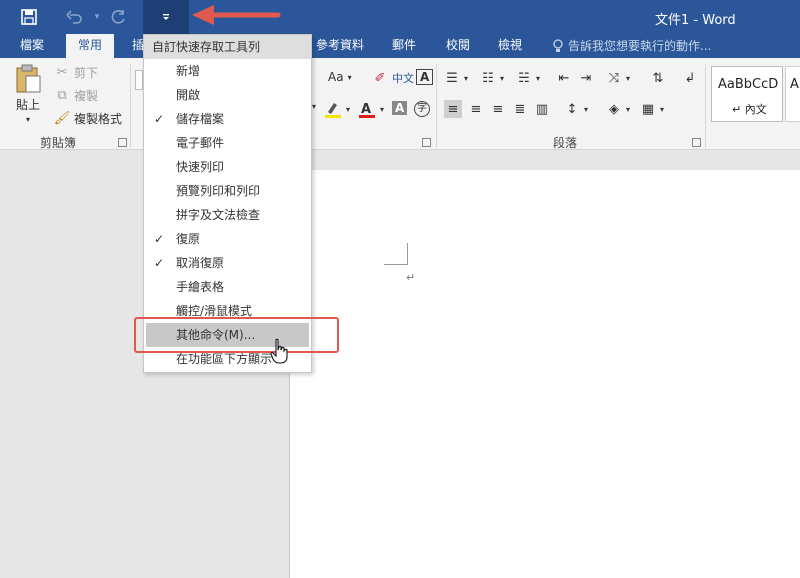  I want to click on redo-icon, so click(119, 17).